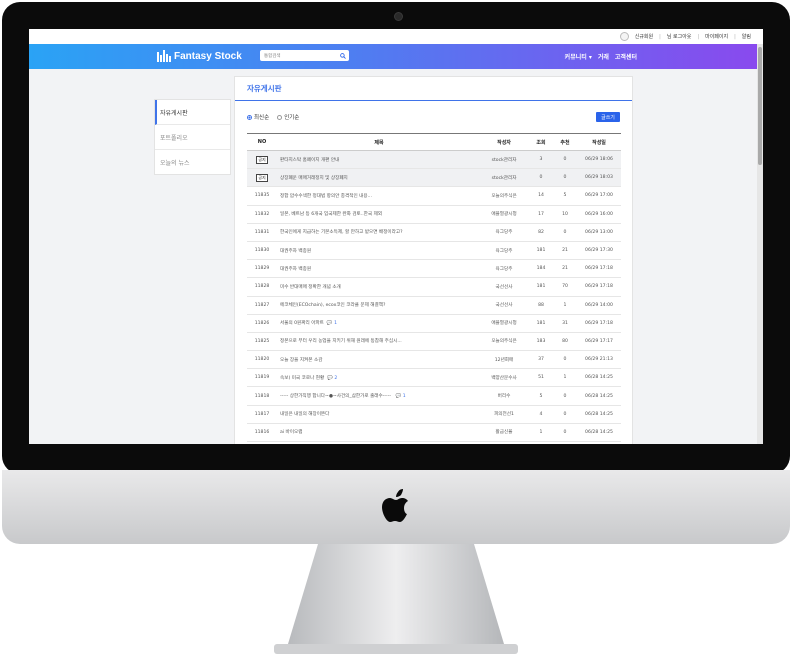 The image size is (793, 658). Describe the element at coordinates (378, 414) in the screenshot. I see `cell-title: 내일은 내일의 해장이뜬다` at that location.